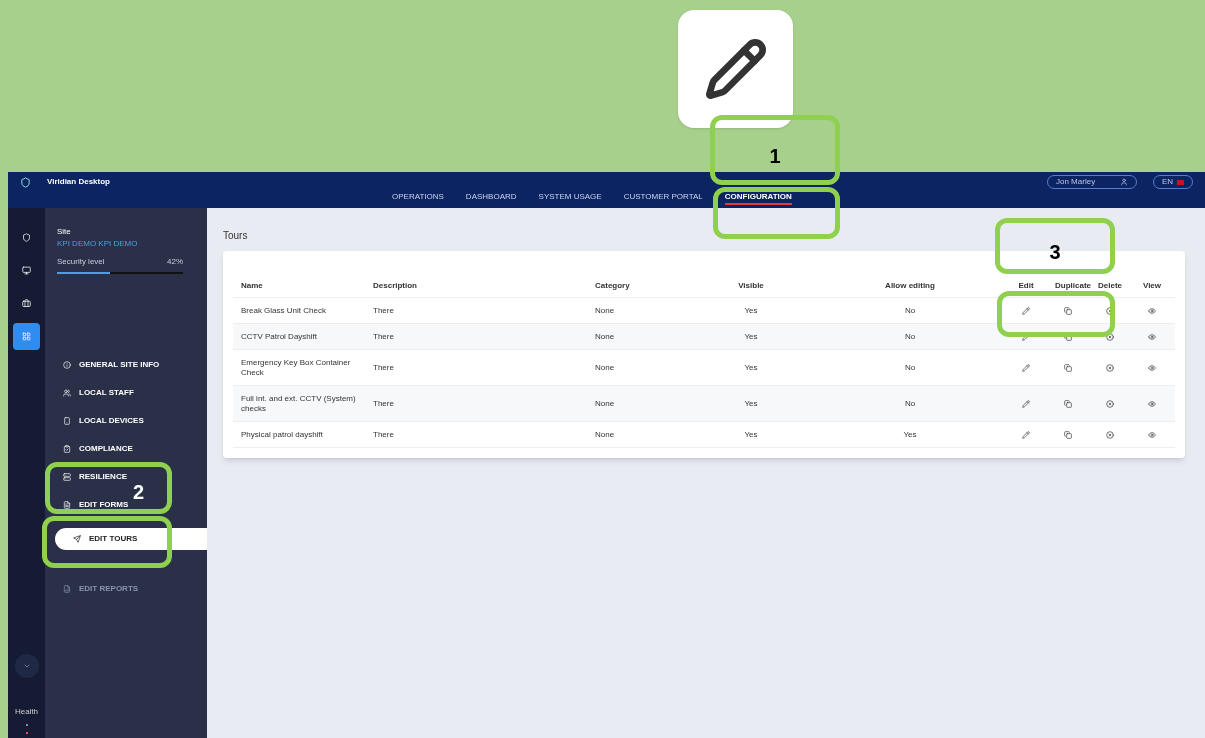 The height and width of the screenshot is (738, 1205). What do you see at coordinates (78, 182) in the screenshot?
I see `app-title: Viridian Desktop` at bounding box center [78, 182].